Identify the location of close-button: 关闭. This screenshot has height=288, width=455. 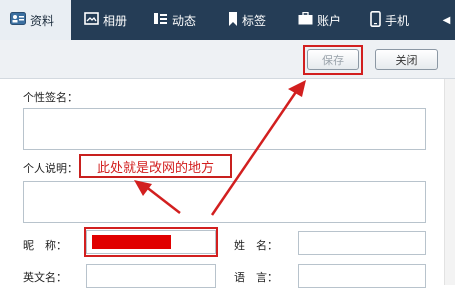
(406, 59).